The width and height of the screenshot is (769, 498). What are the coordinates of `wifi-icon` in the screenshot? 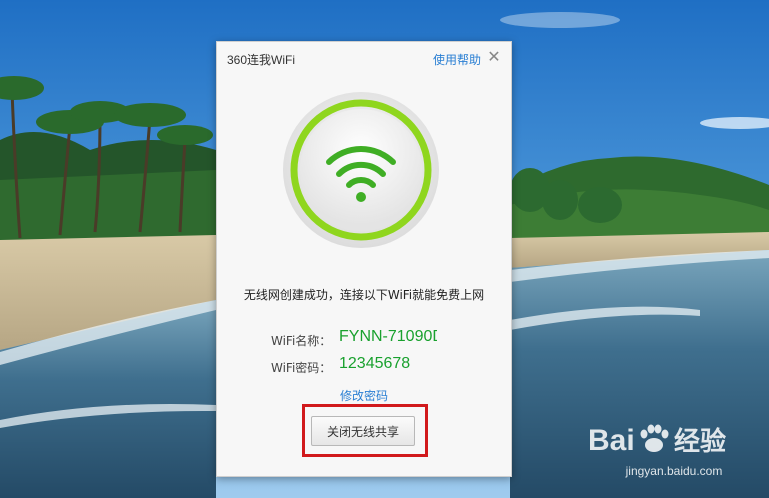 It's located at (361, 170).